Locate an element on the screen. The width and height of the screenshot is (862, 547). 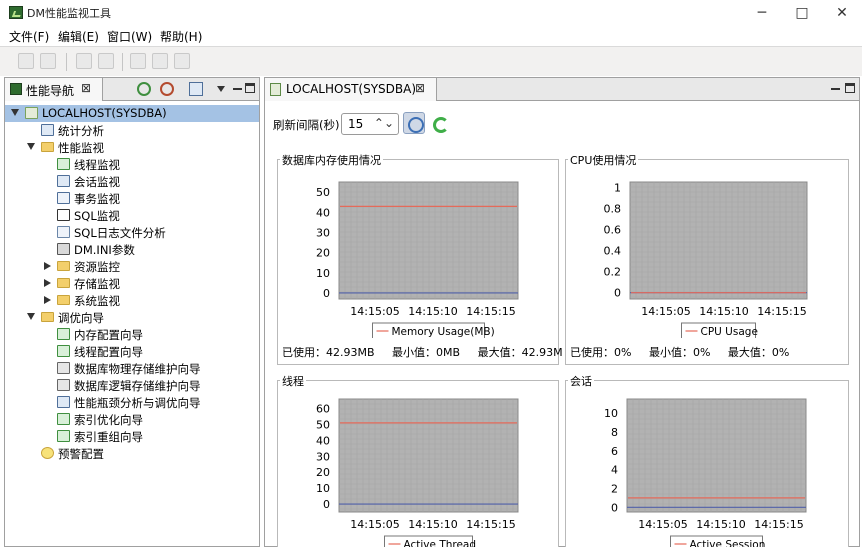
y-tick-label: 40 is located at coordinates (323, 212).